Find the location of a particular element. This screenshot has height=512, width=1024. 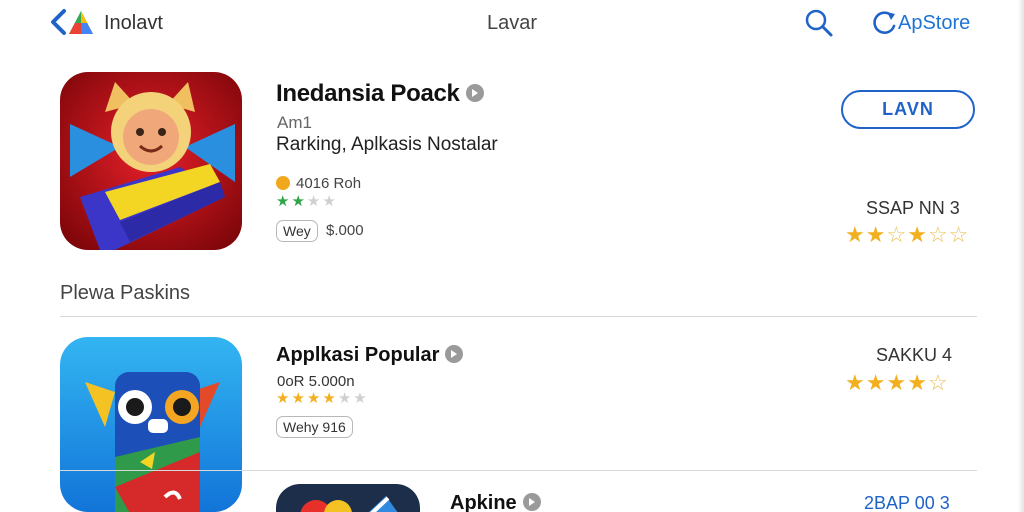

featured-app-description: Rarking, Aplkasis Nostalar is located at coordinates (387, 144).